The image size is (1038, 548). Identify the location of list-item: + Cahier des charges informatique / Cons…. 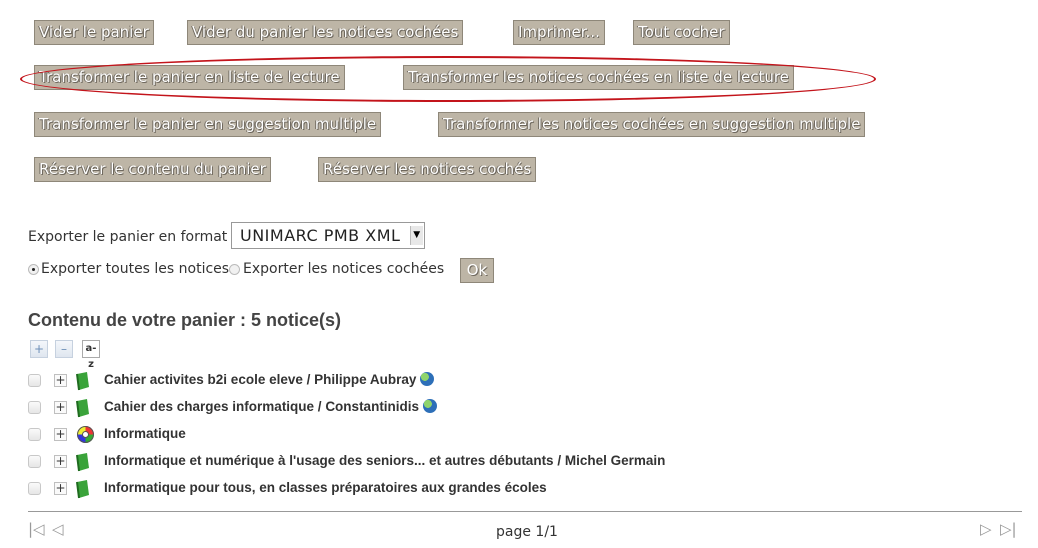
(478, 408).